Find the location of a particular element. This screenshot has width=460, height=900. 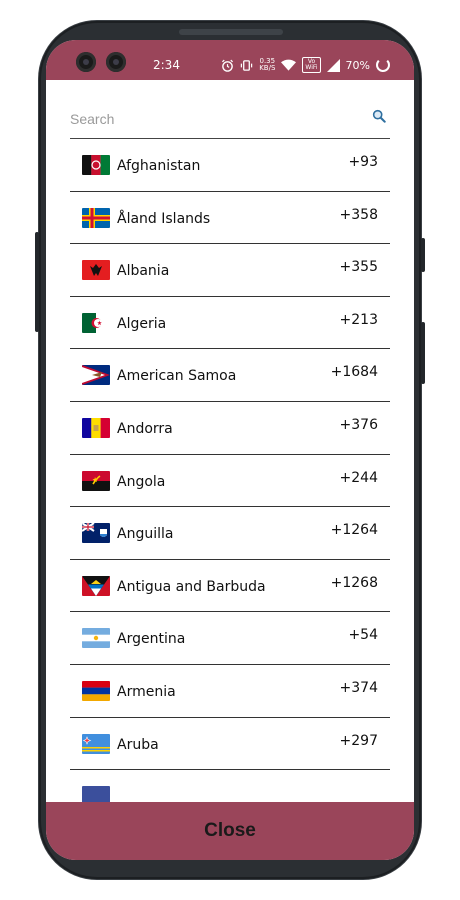

country-row: Åland Islands +358 is located at coordinates (230, 218).